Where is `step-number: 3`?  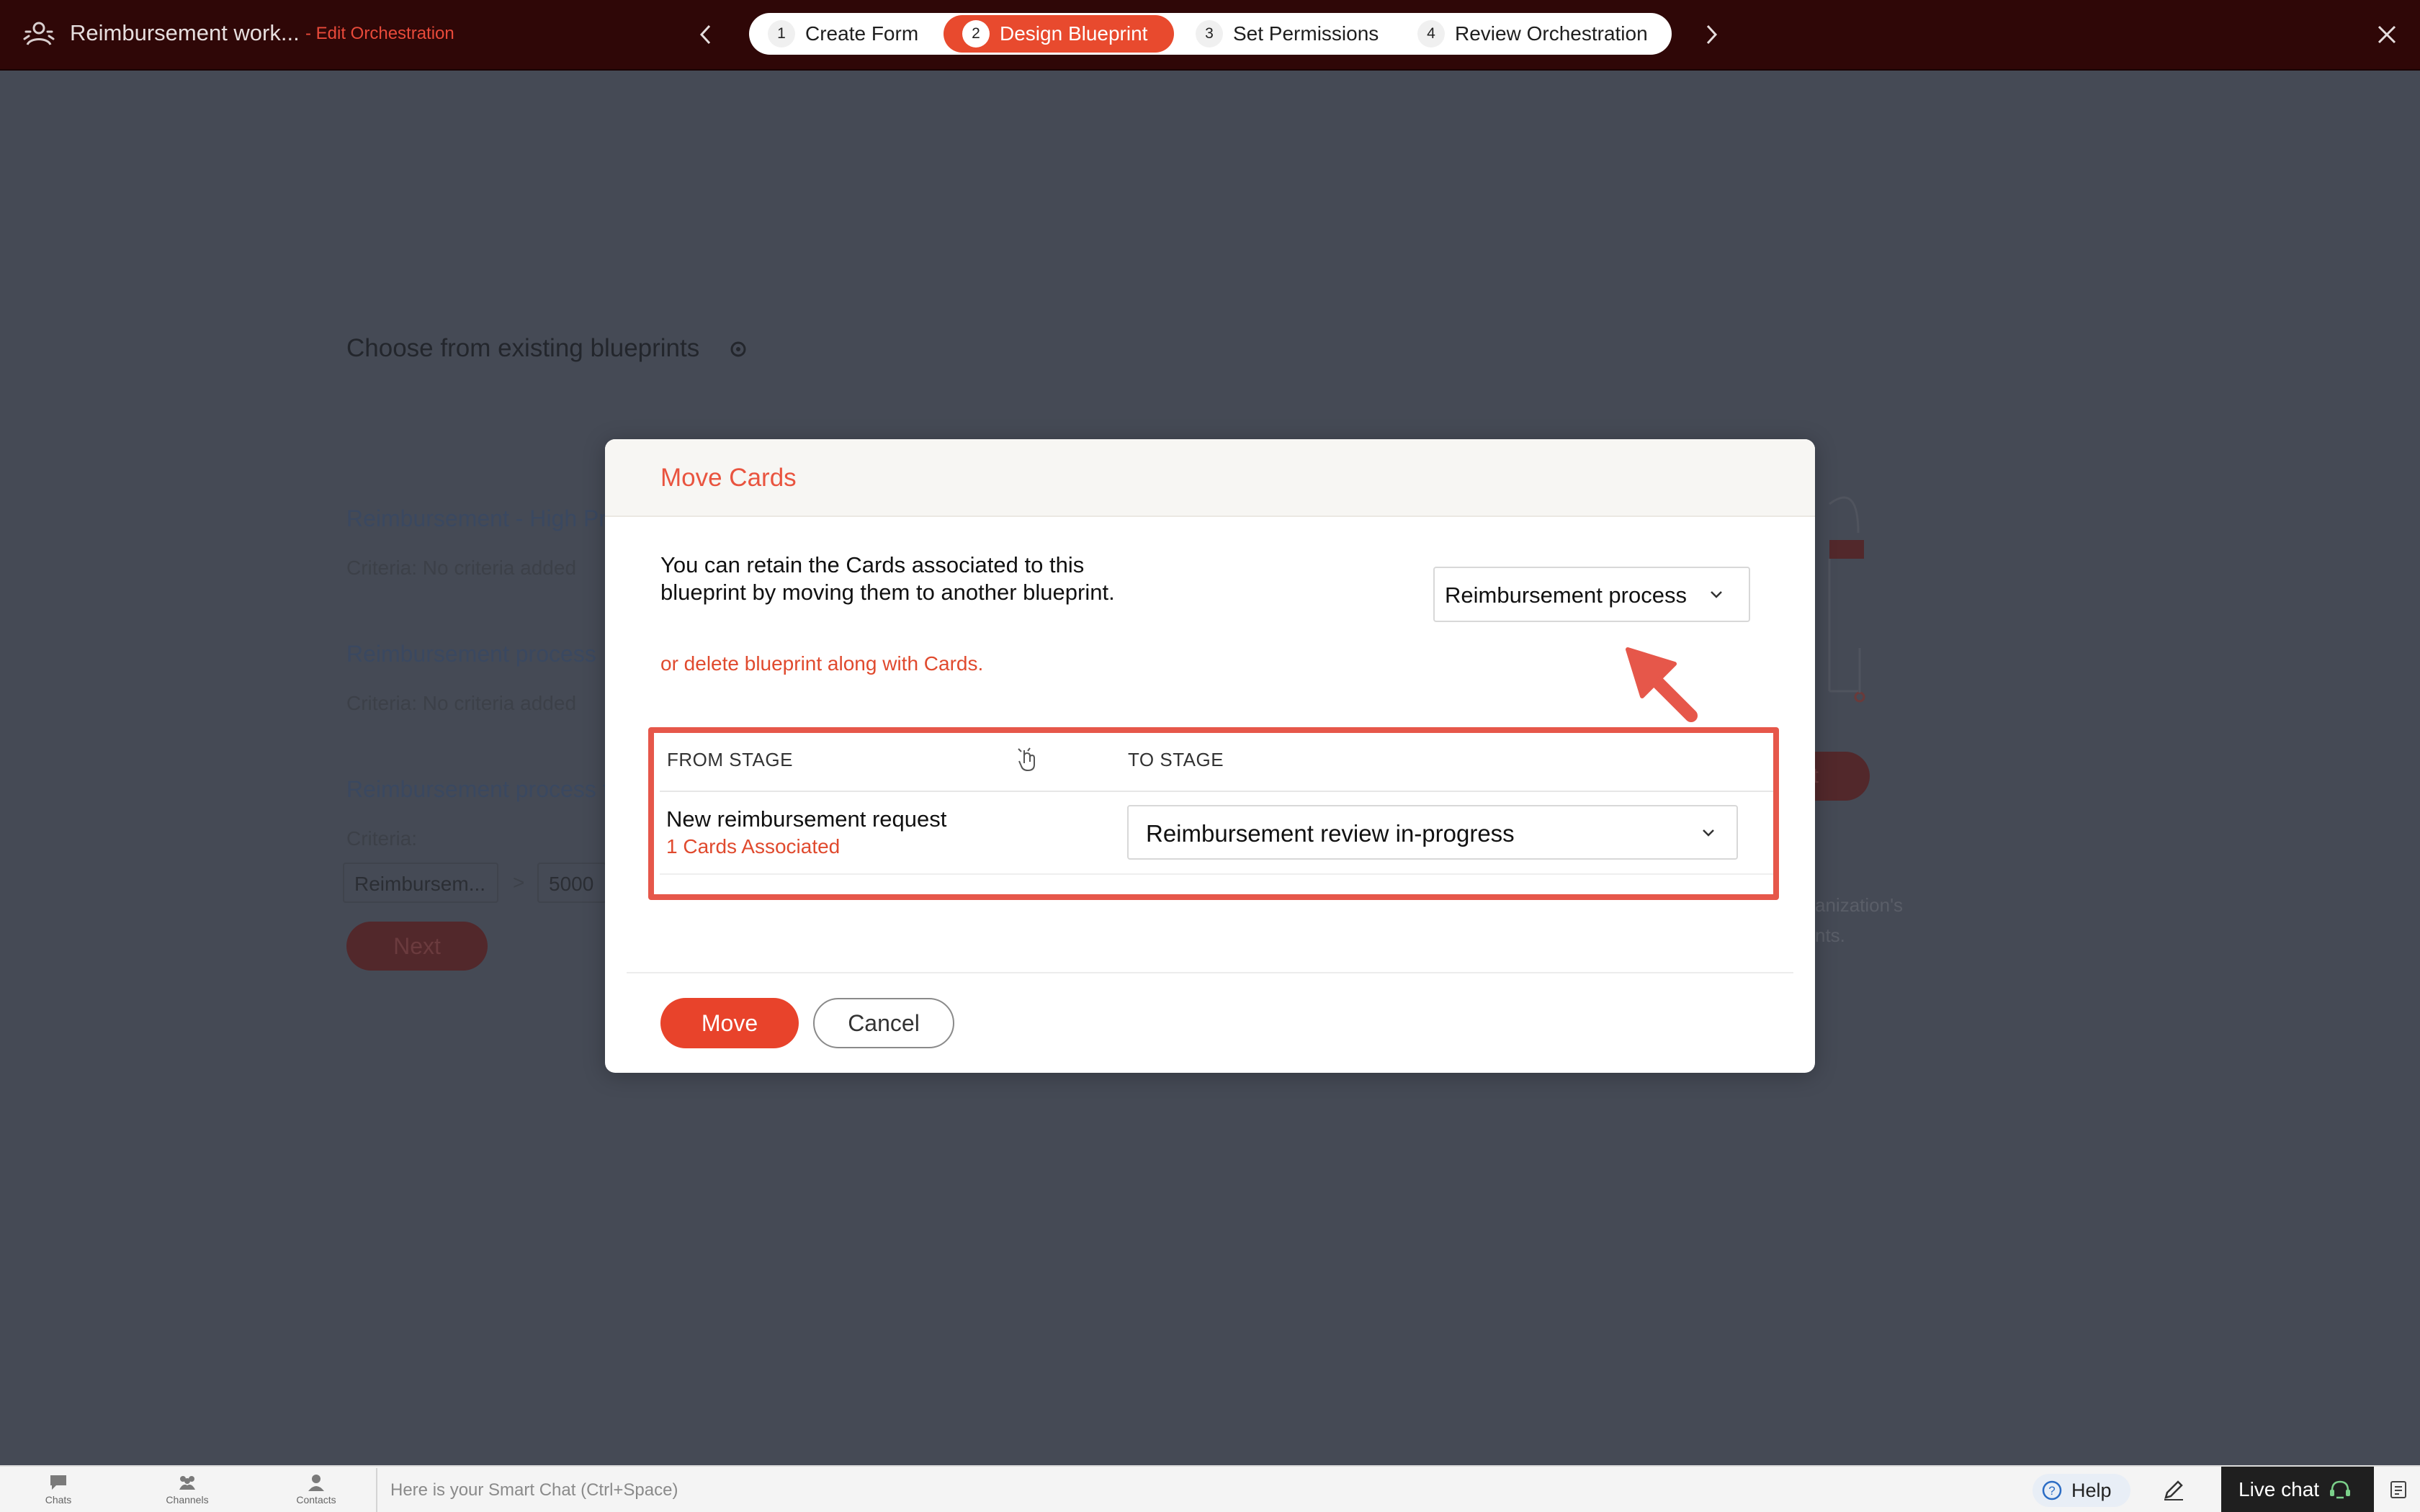 step-number: 3 is located at coordinates (1209, 34).